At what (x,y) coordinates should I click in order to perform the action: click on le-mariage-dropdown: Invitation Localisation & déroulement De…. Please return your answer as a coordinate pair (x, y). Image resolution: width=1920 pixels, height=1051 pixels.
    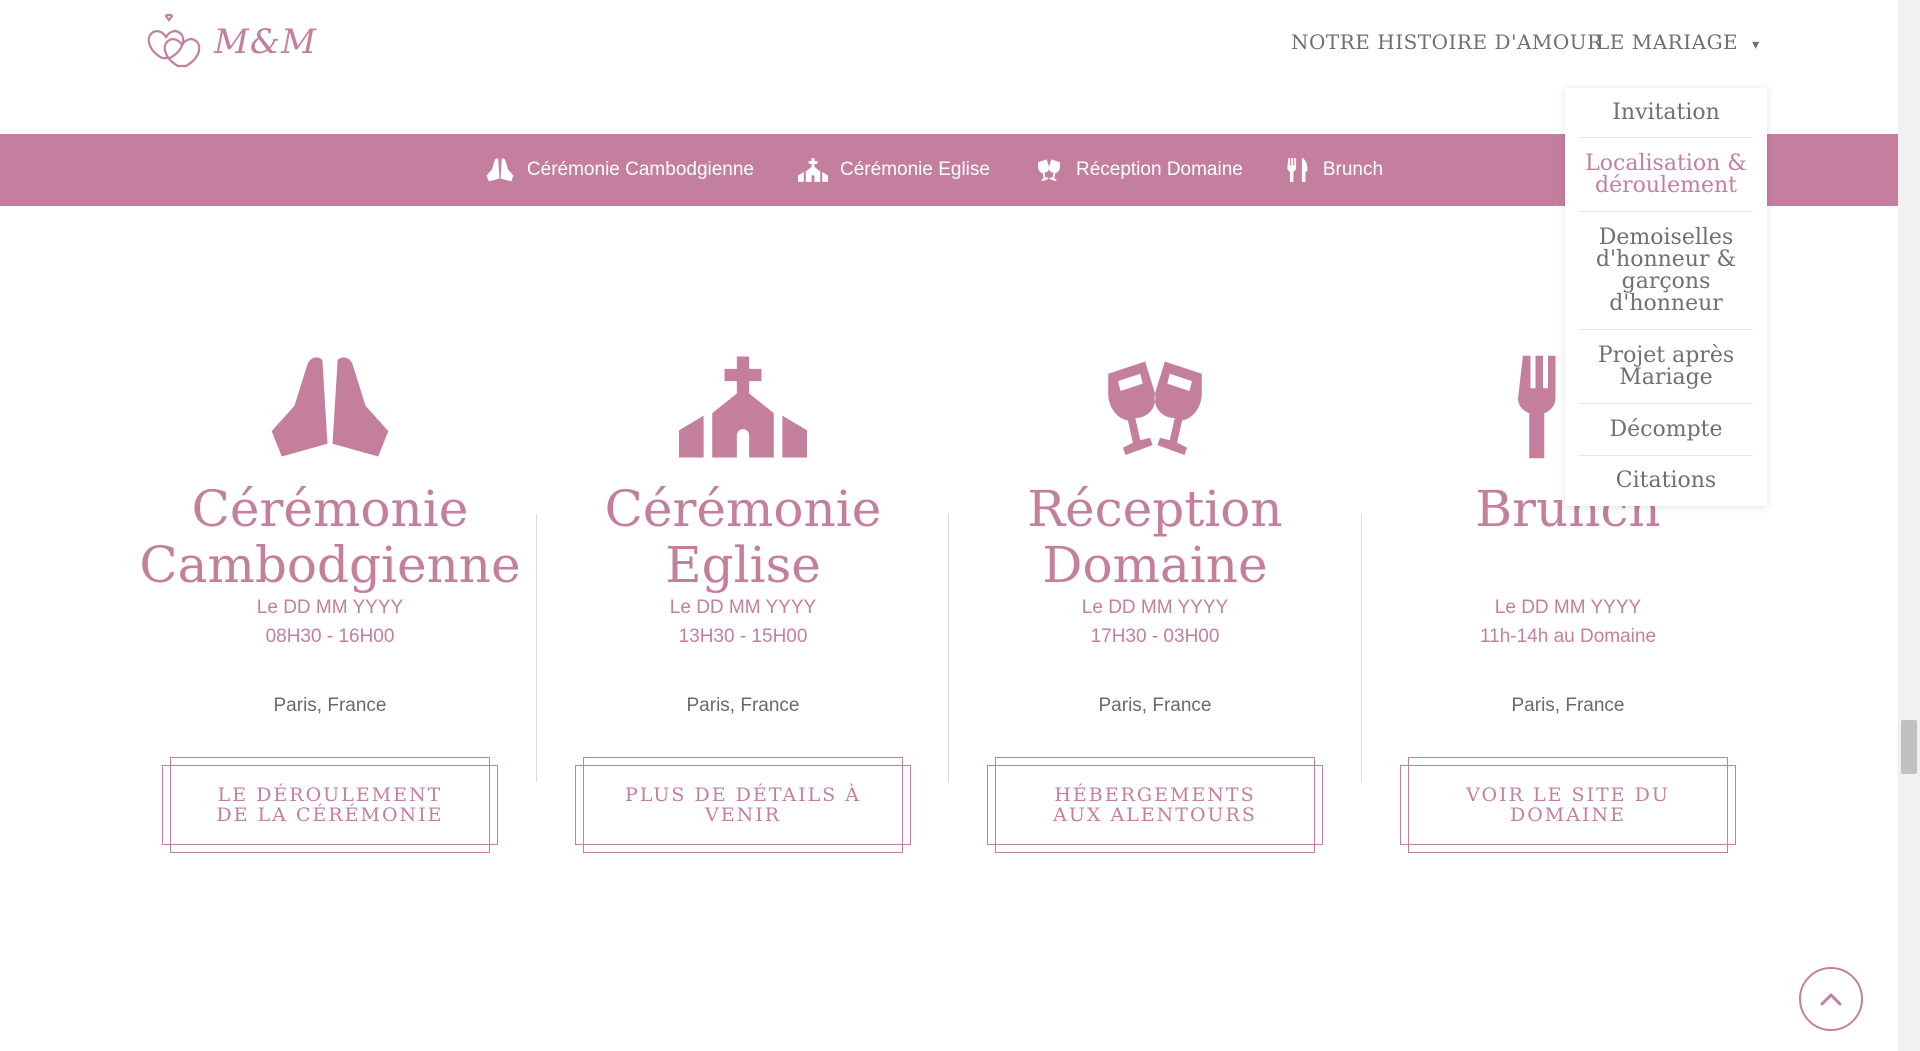
    Looking at the image, I should click on (1666, 297).